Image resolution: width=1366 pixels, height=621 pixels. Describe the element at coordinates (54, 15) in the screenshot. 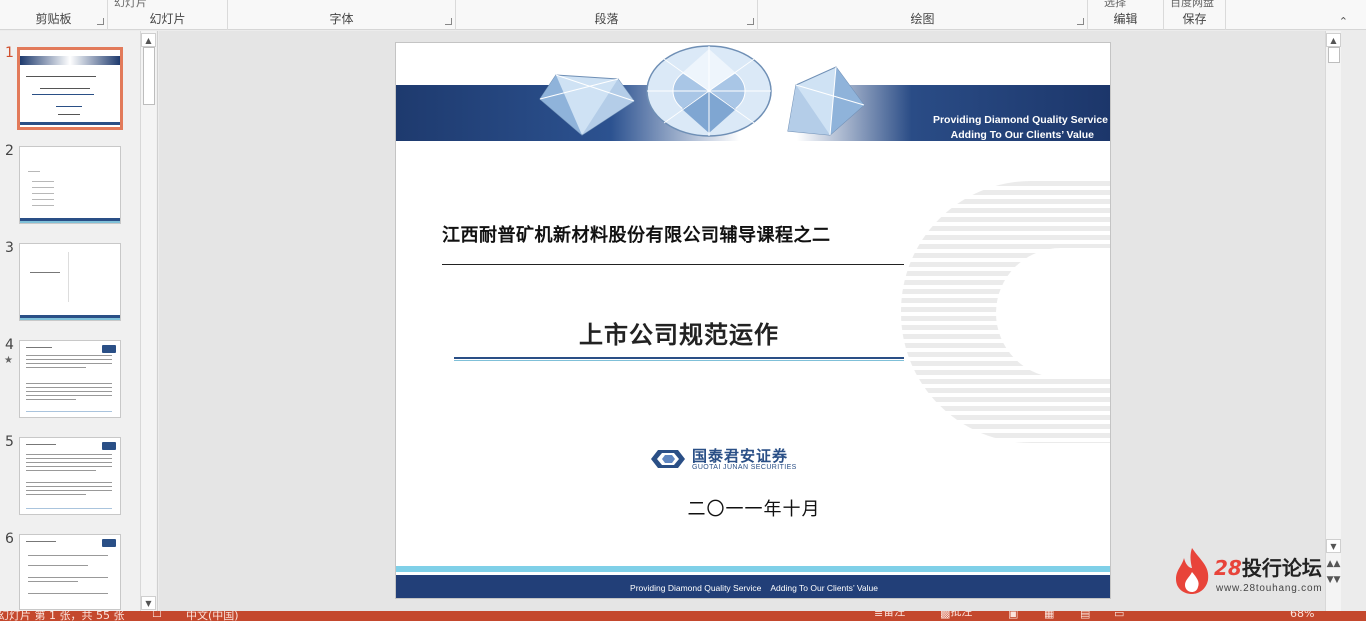

I see `ribbon-group-clipboard: 剪贴板` at that location.